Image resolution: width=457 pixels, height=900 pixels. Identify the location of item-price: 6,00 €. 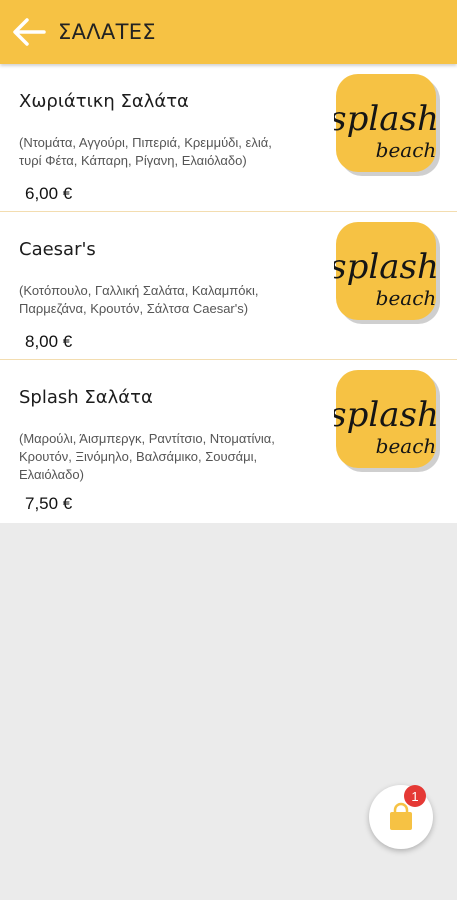
(49, 193).